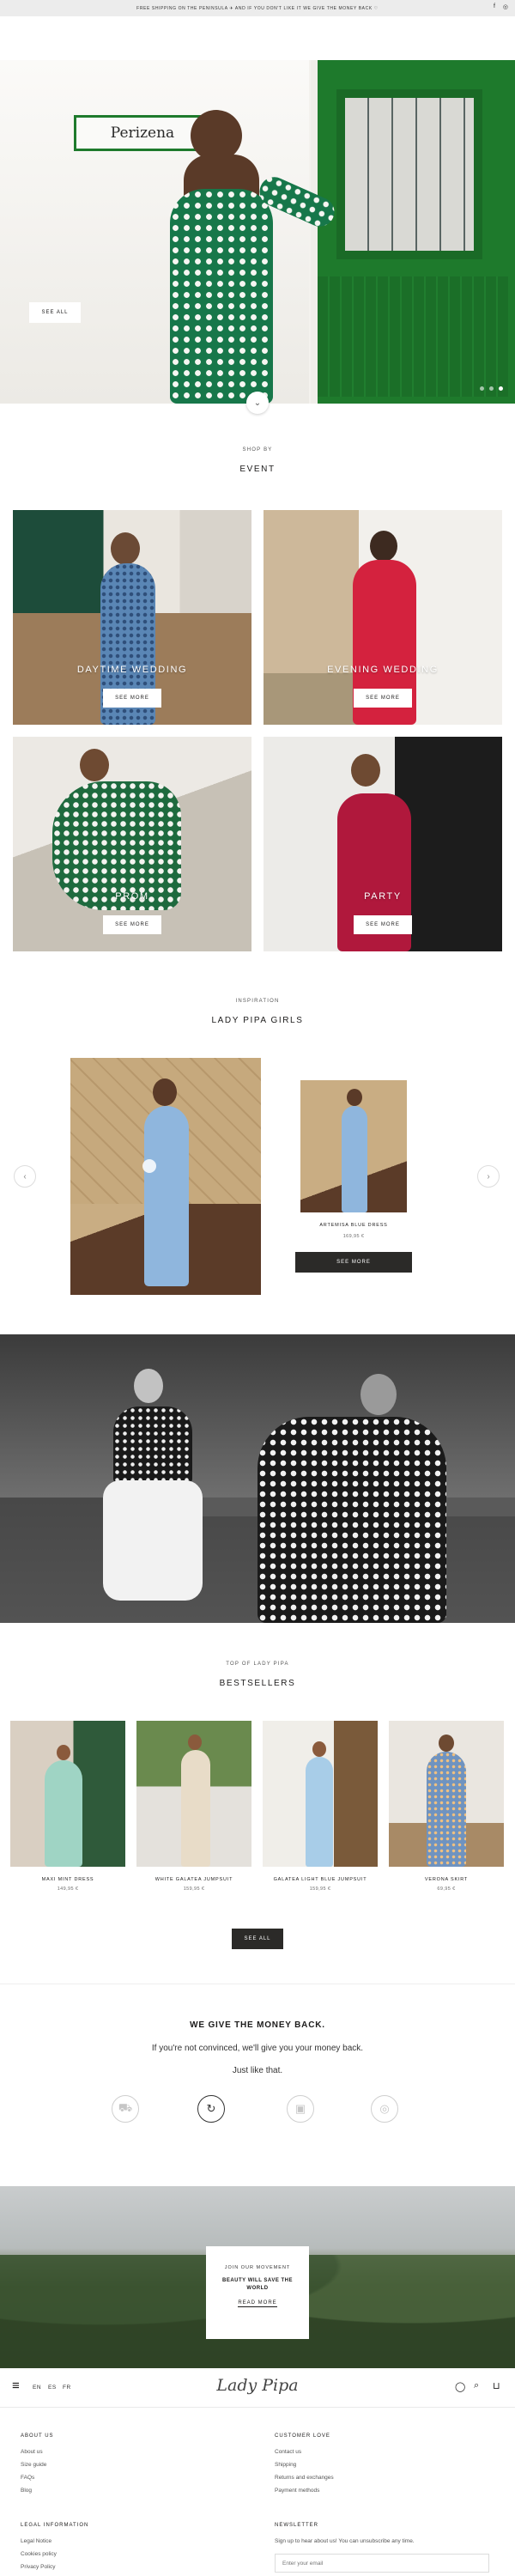 The width and height of the screenshot is (515, 2576). Describe the element at coordinates (39, 2554) in the screenshot. I see `footer-link-cookies: Cookies policy` at that location.